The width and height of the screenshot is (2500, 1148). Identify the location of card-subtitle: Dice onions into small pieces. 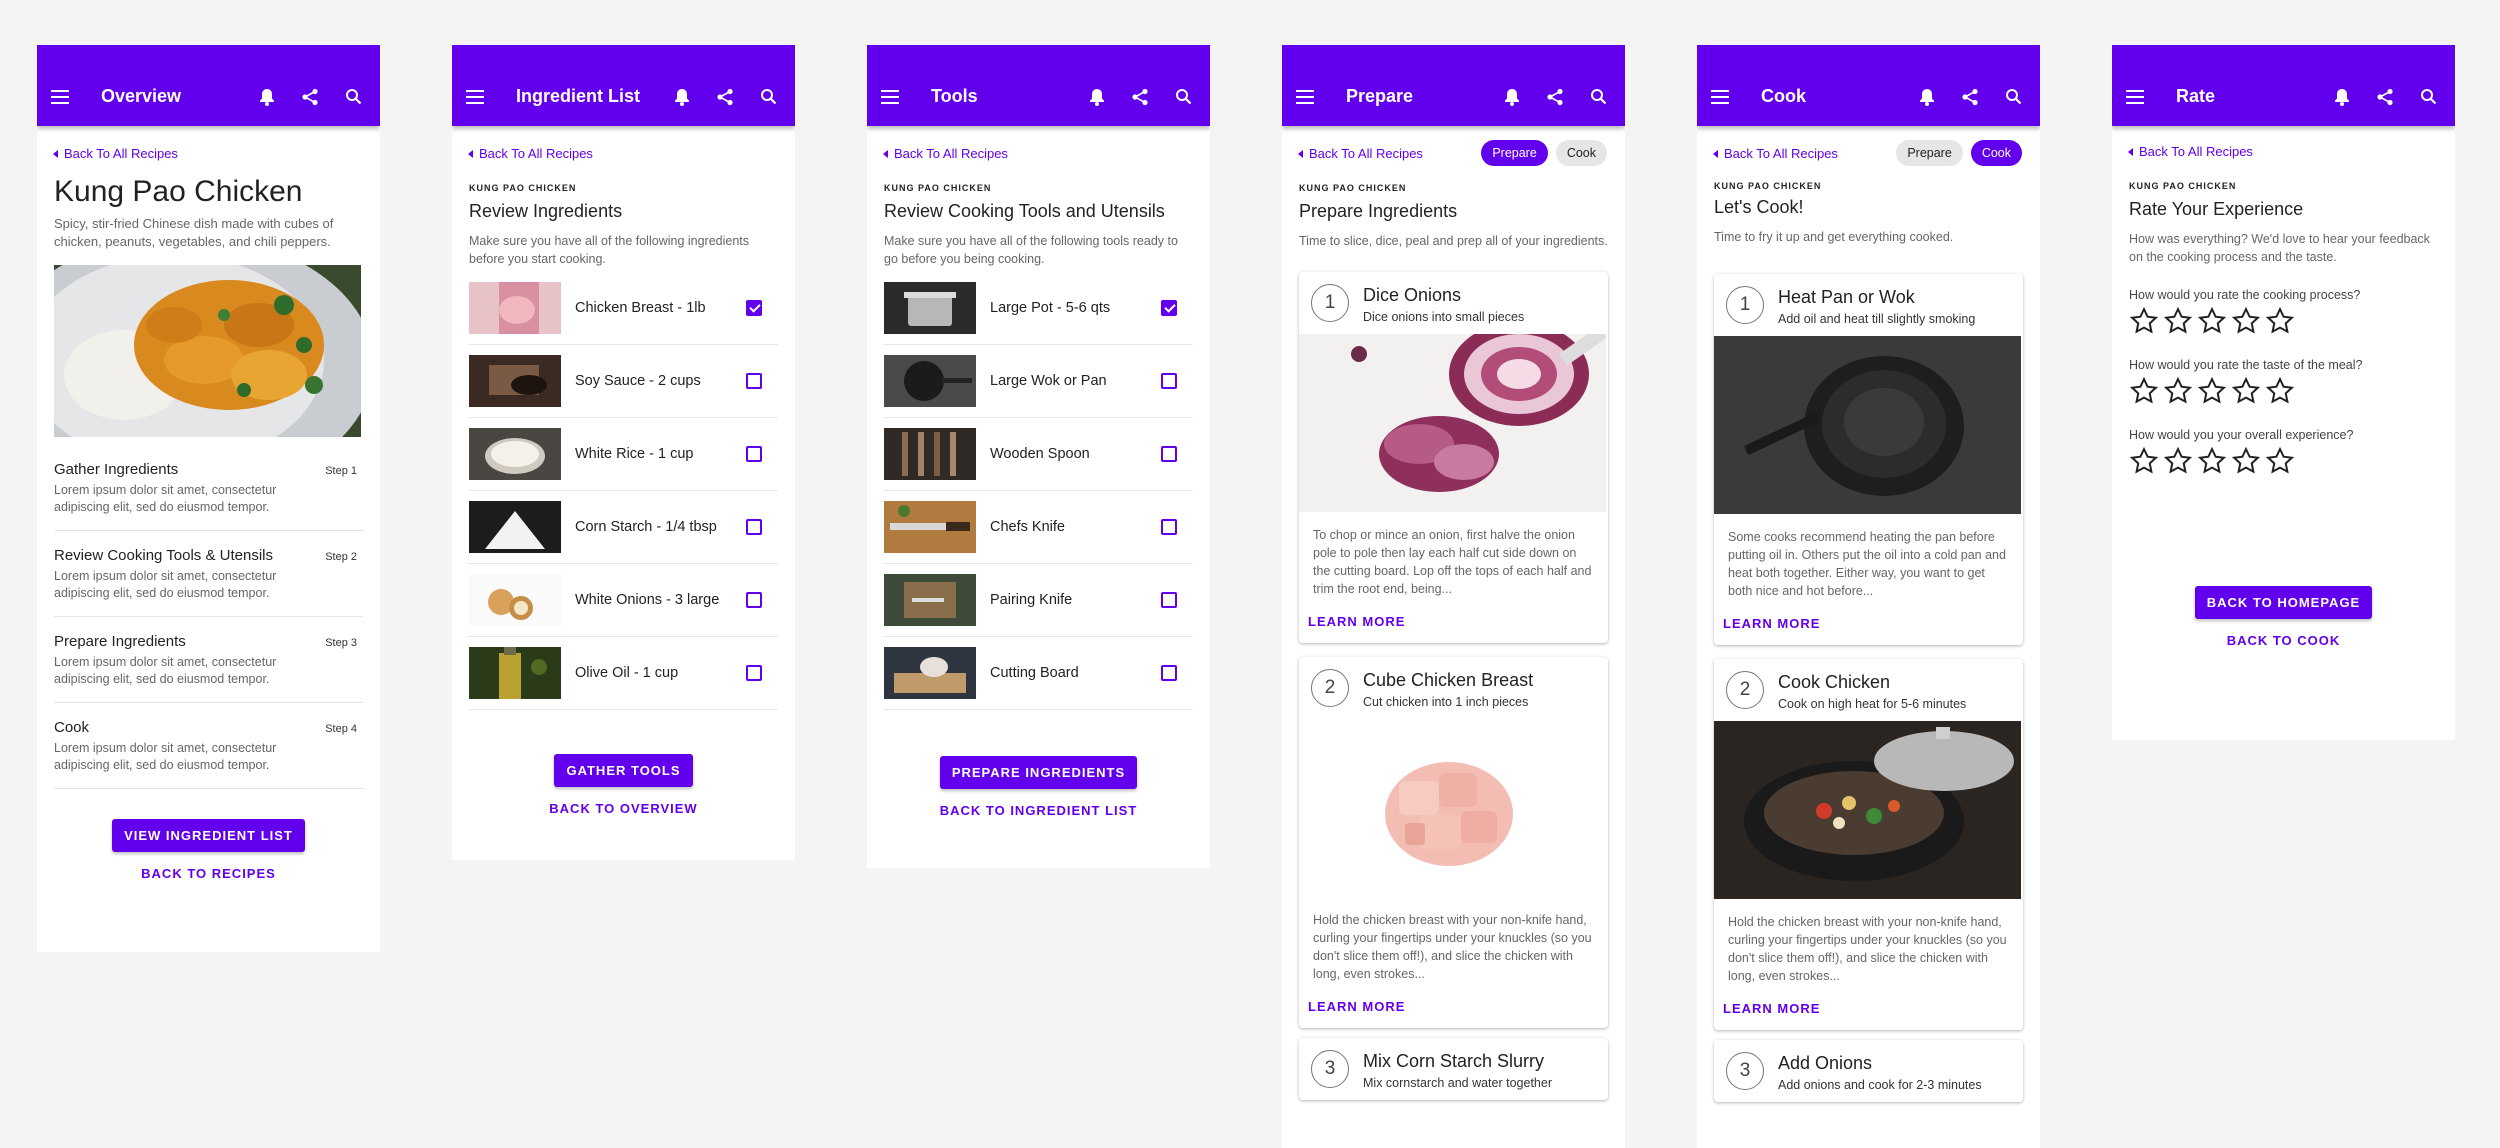
(1444, 317).